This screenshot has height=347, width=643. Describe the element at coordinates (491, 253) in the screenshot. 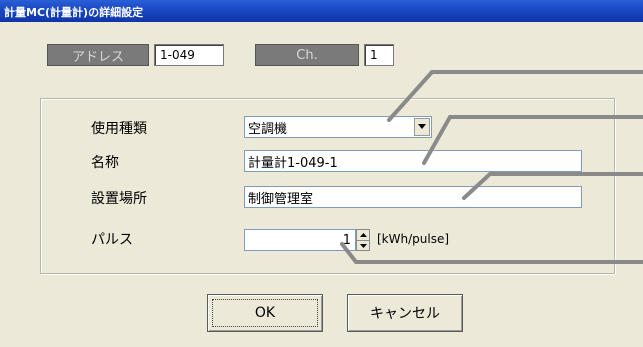

I see `leader-line-pulse` at that location.